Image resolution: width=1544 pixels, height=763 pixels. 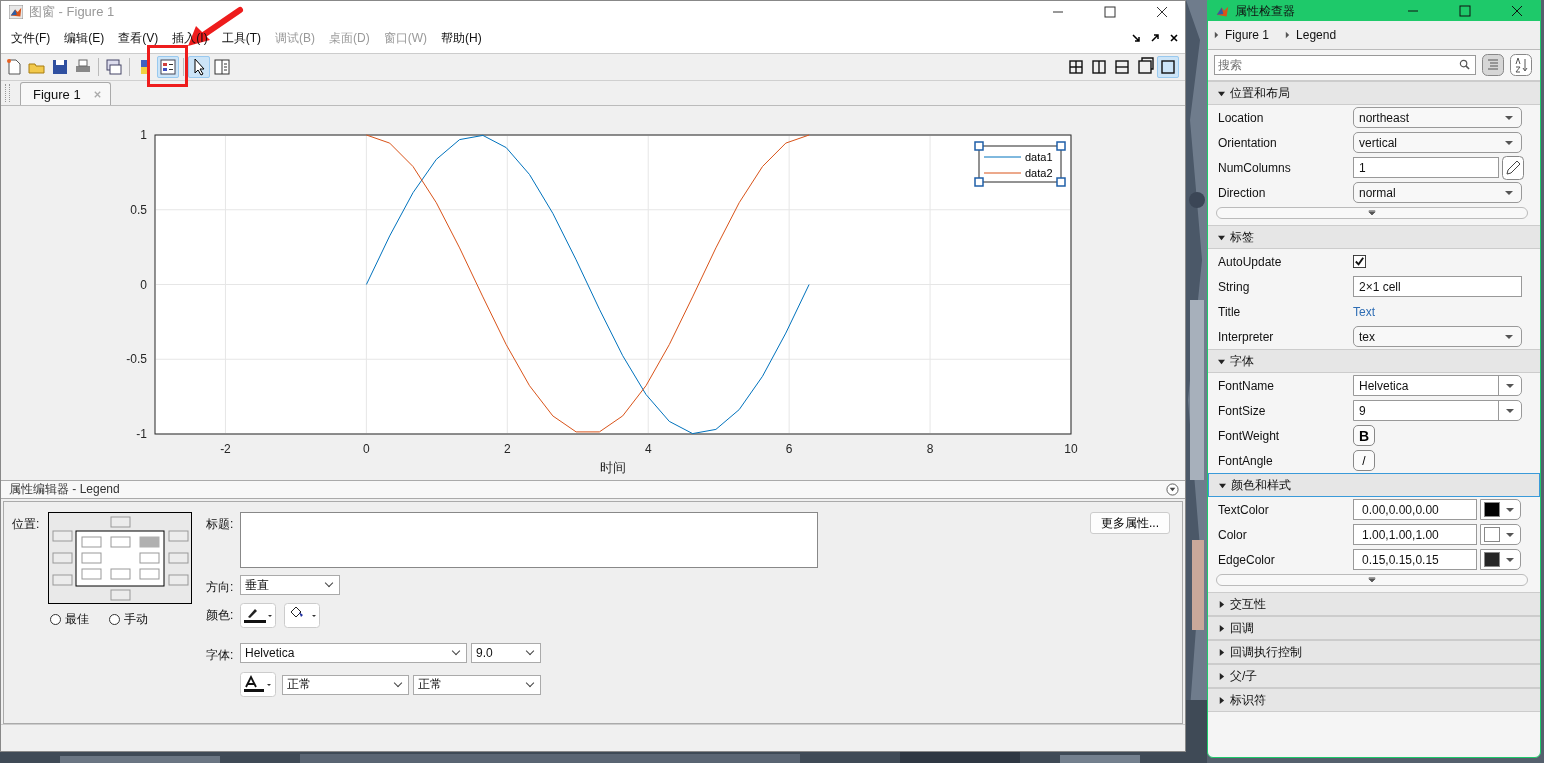 What do you see at coordinates (168, 67) in the screenshot?
I see `legend-icon` at bounding box center [168, 67].